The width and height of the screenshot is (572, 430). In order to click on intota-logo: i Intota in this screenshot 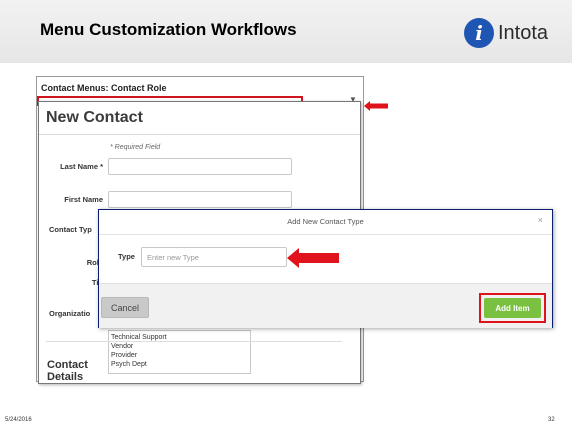, I will do `click(506, 33)`.